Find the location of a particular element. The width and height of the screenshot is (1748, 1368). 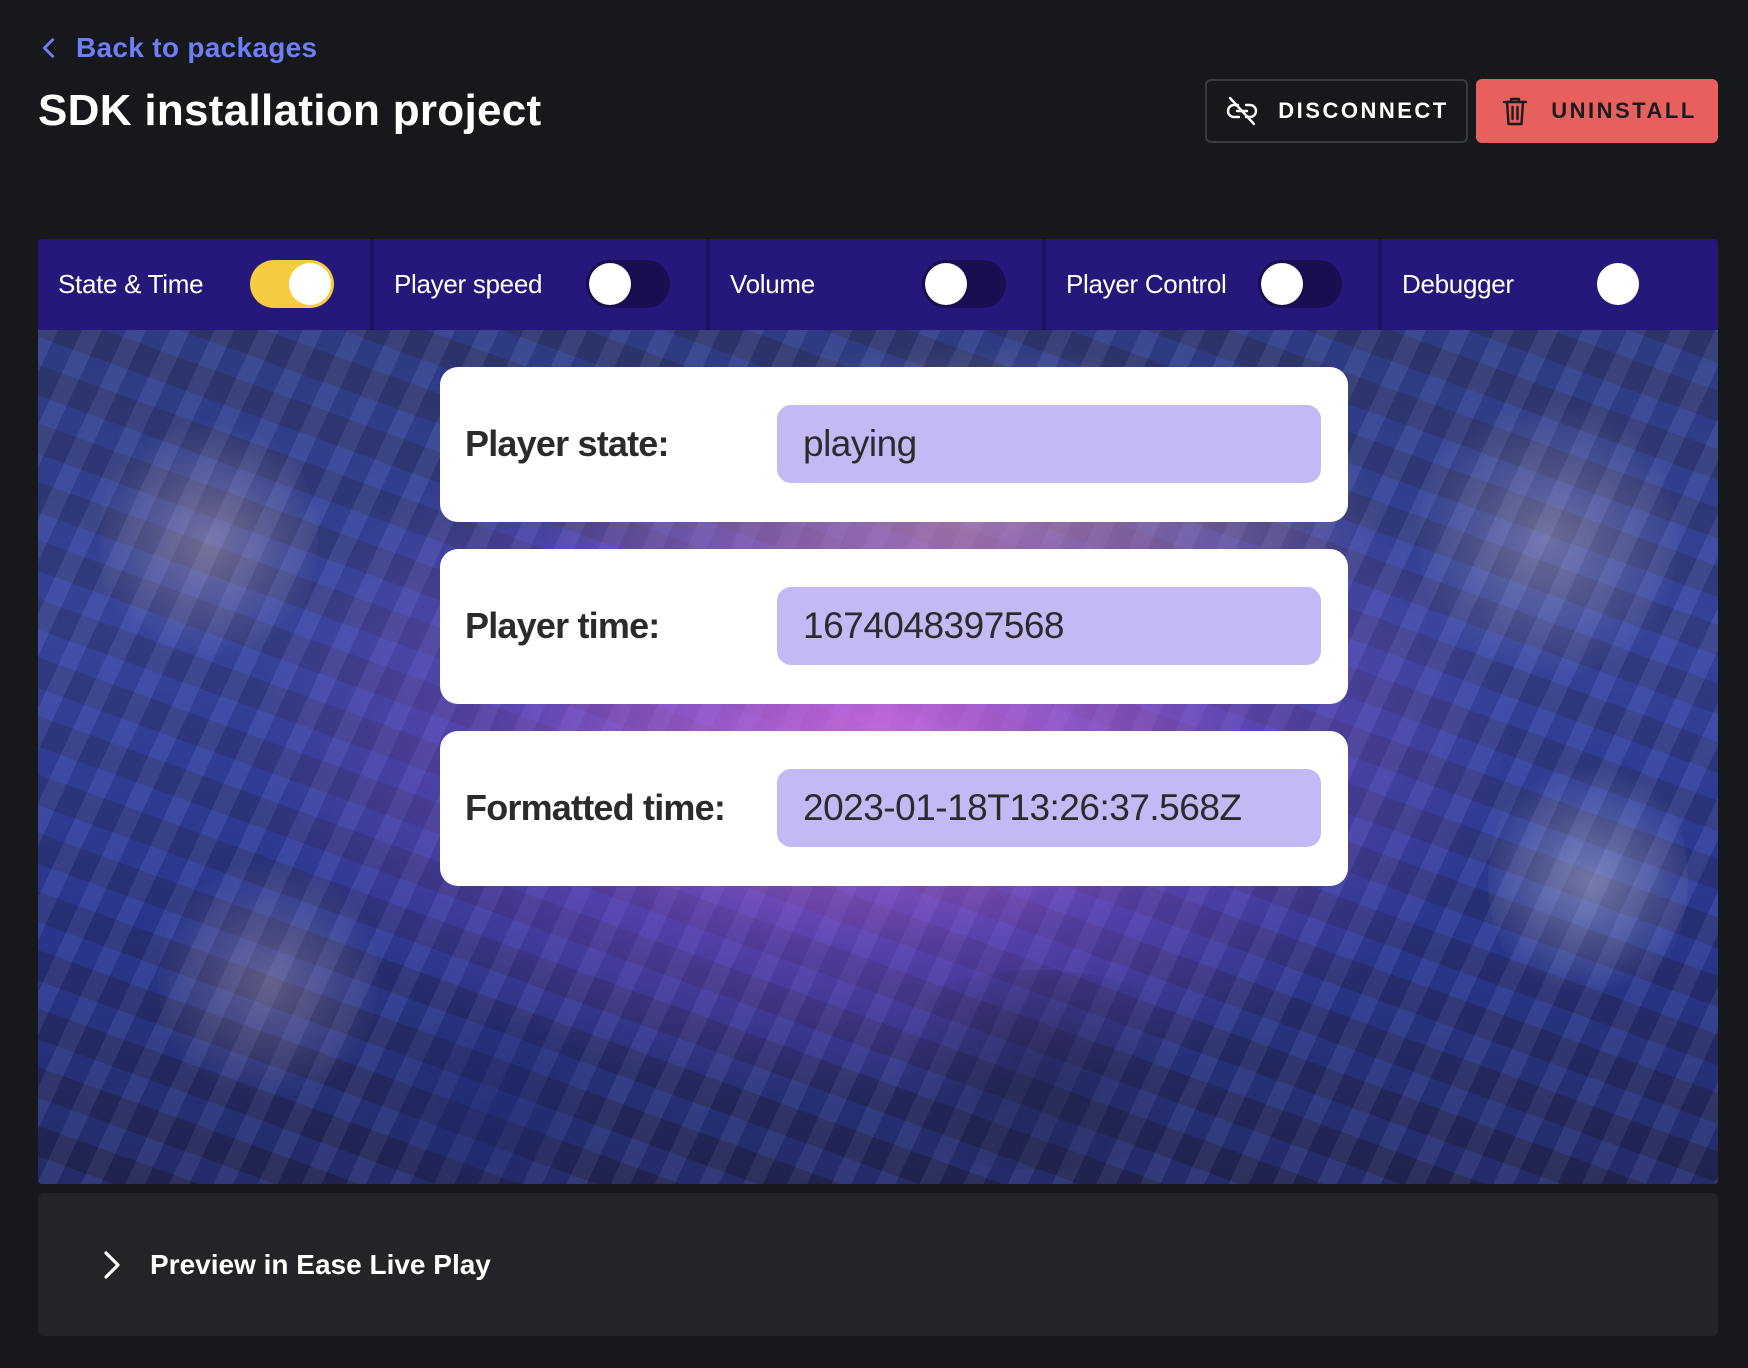

debugger-toggle is located at coordinates (1636, 284).